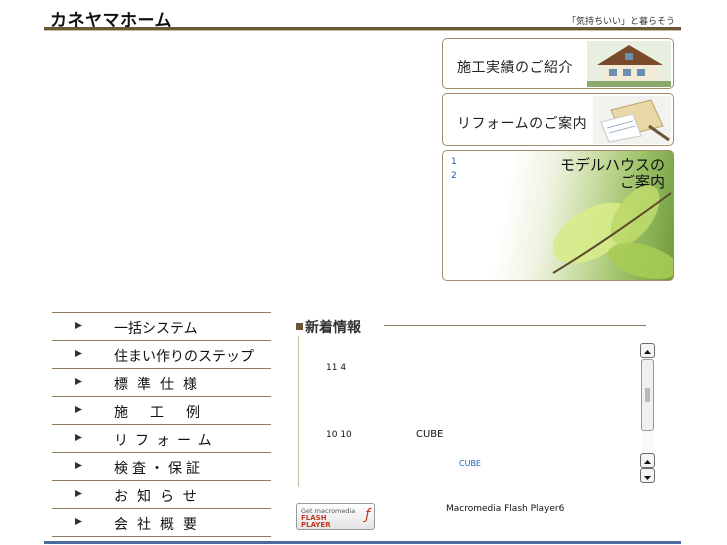 Image resolution: width=727 pixels, height=545 pixels. I want to click on leaves-photo-icon, so click(612, 232).